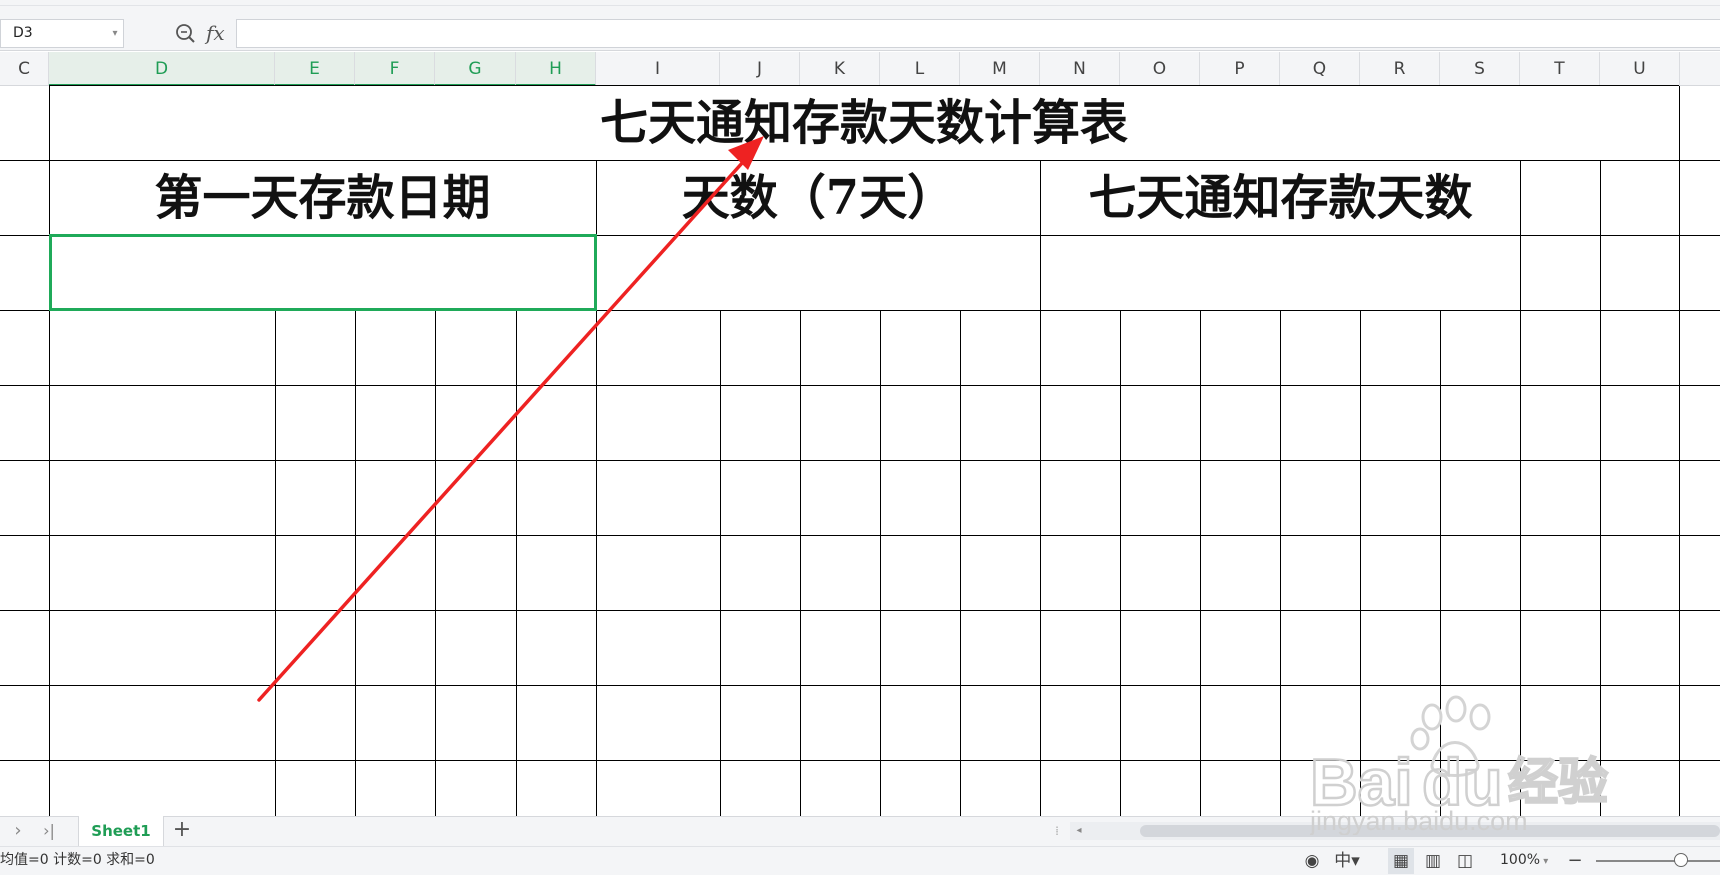 Image resolution: width=1720 pixels, height=876 pixels. I want to click on status-stats: 平均值=0 计数=0 求和=0, so click(77, 860).